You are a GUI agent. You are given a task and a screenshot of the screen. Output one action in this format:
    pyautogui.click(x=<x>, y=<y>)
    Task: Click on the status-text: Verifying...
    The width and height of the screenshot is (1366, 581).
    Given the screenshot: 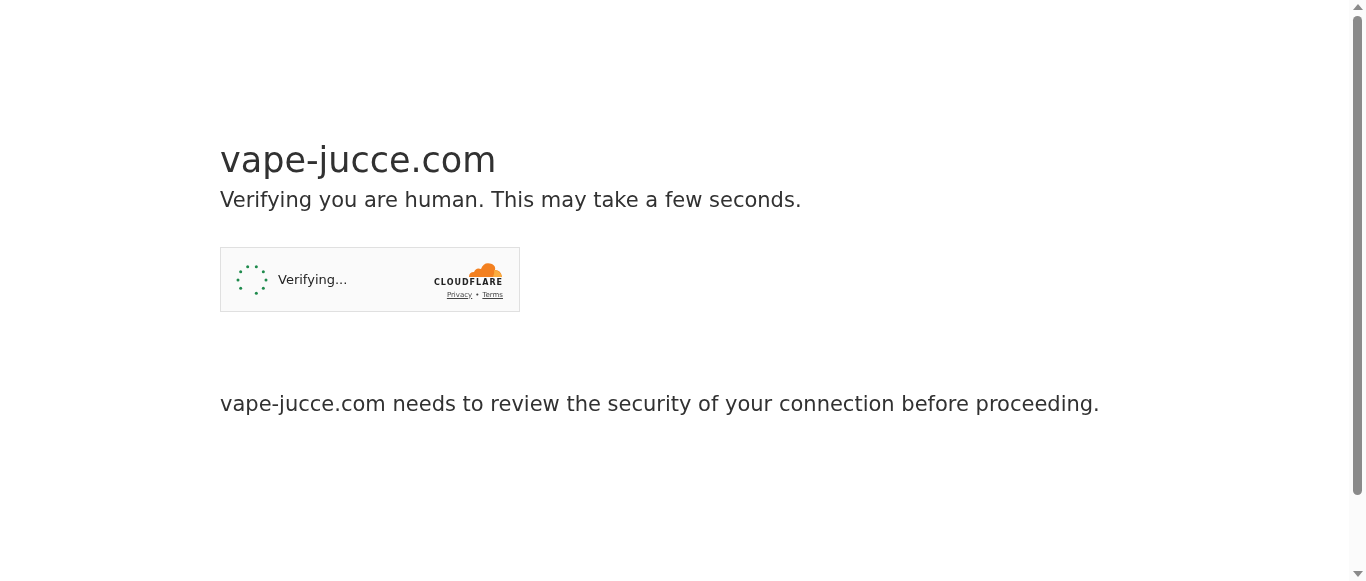 What is the action you would take?
    pyautogui.click(x=313, y=279)
    